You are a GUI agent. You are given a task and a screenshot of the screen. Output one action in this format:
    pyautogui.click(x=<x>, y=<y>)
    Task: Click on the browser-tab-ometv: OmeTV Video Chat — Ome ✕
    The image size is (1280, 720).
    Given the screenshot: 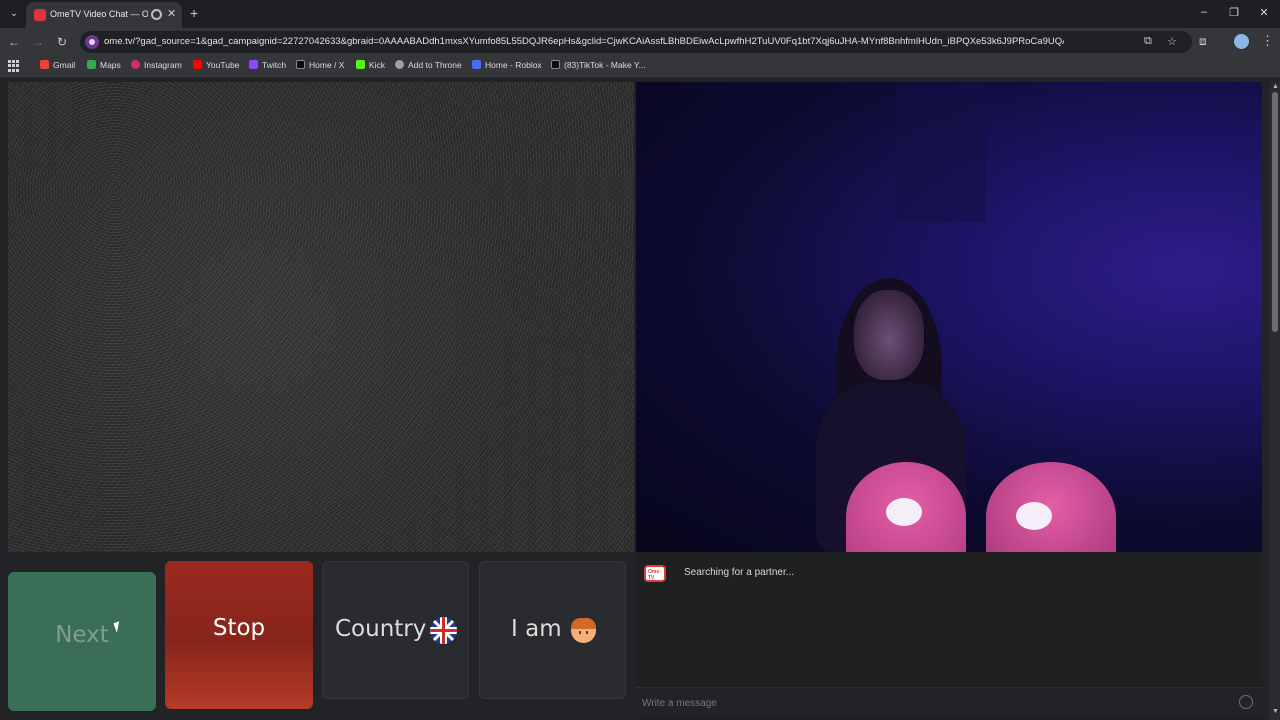 What is the action you would take?
    pyautogui.click(x=104, y=15)
    